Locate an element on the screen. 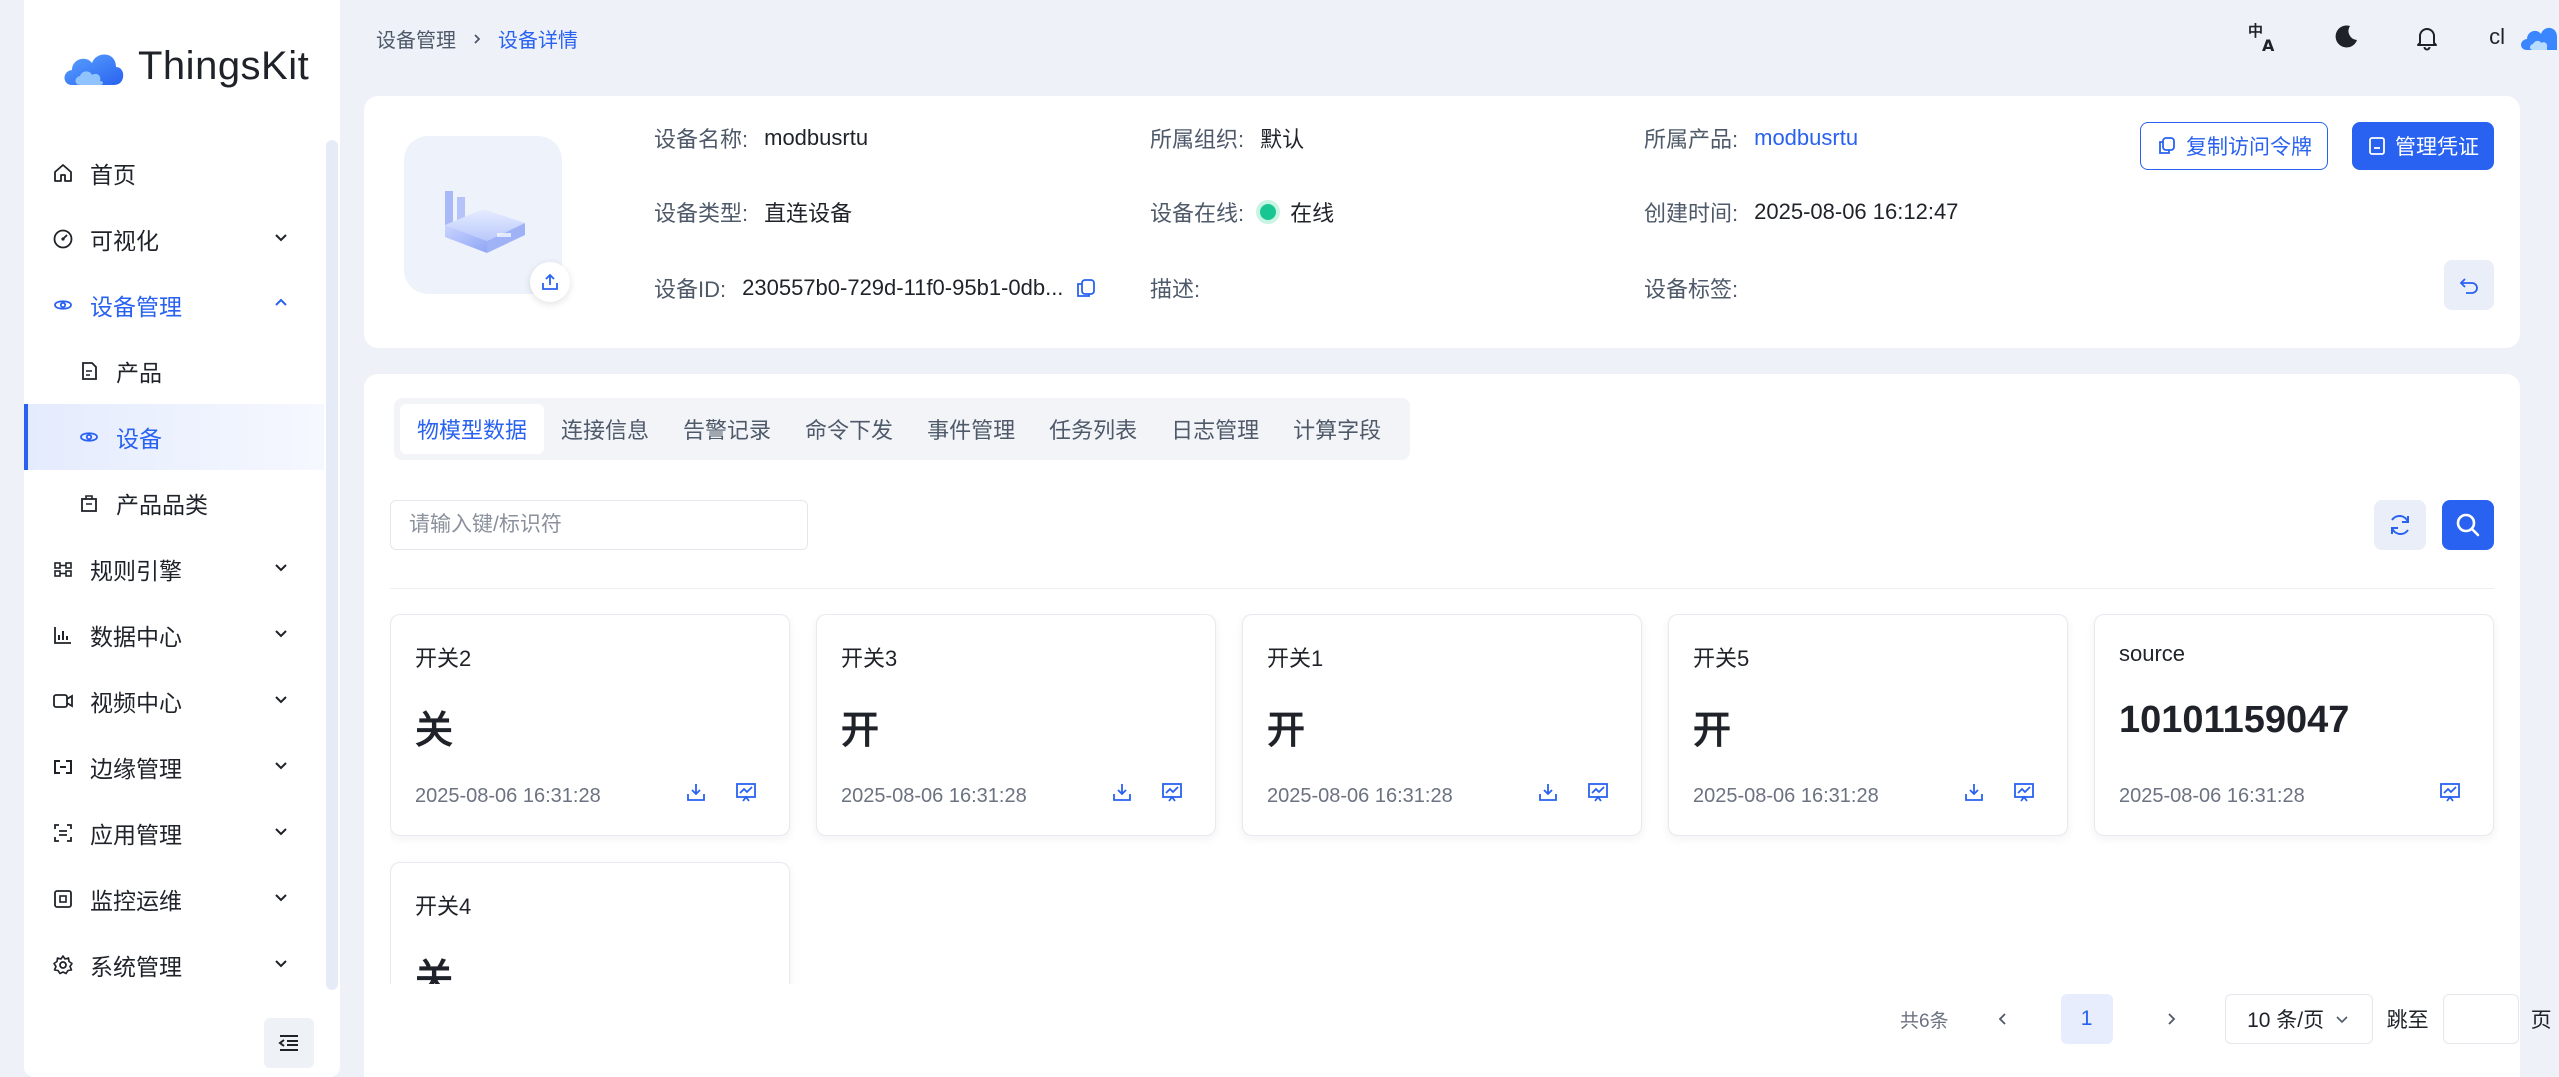 This screenshot has width=2559, height=1077. sidebar-item-system-management: 系统管理 is located at coordinates (174, 965).